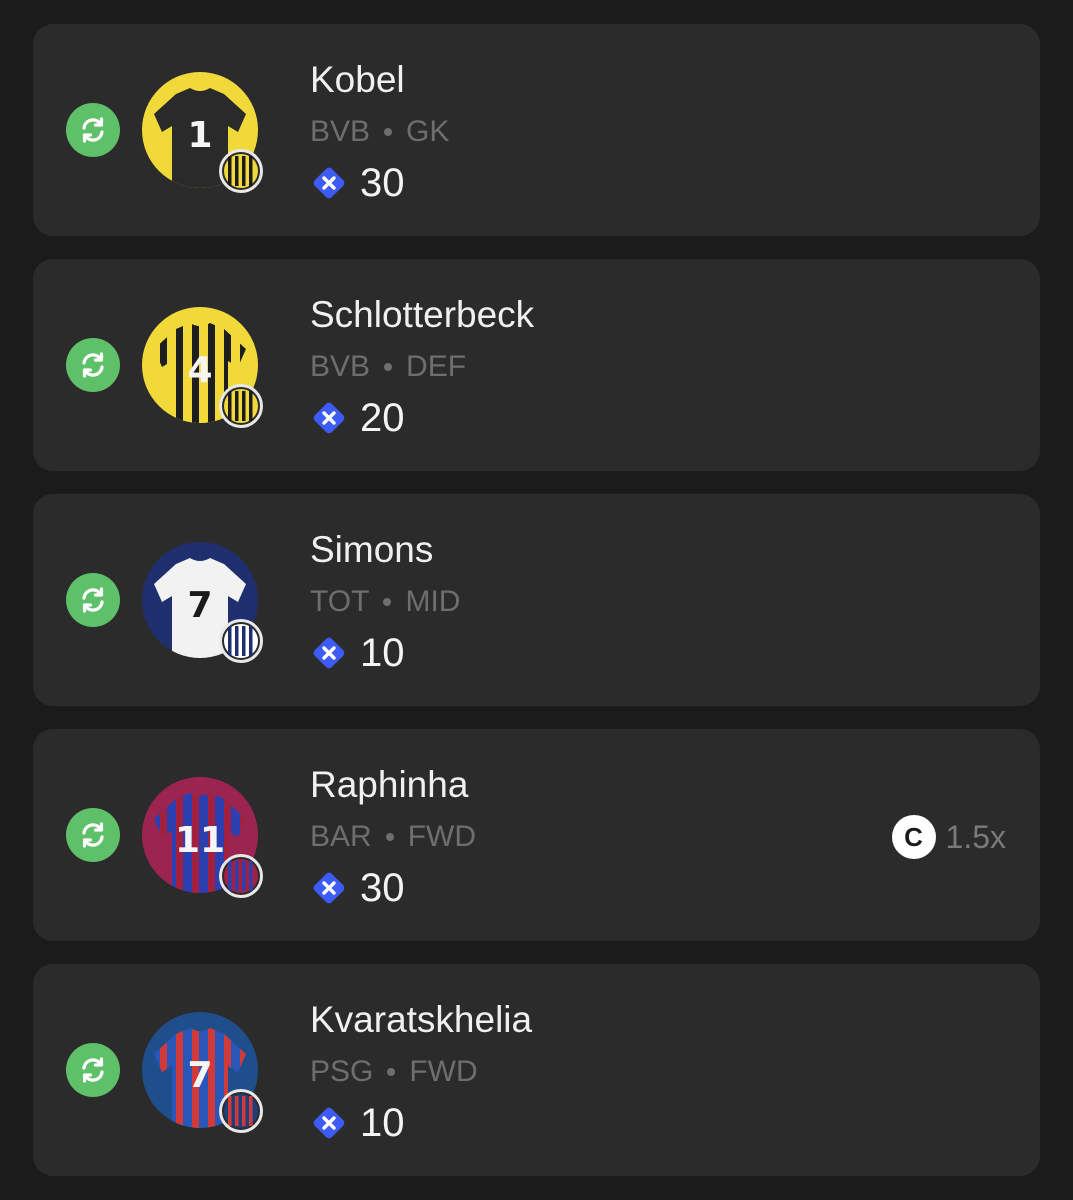 The width and height of the screenshot is (1073, 1200). I want to click on captain-badge-icon: C, so click(913, 837).